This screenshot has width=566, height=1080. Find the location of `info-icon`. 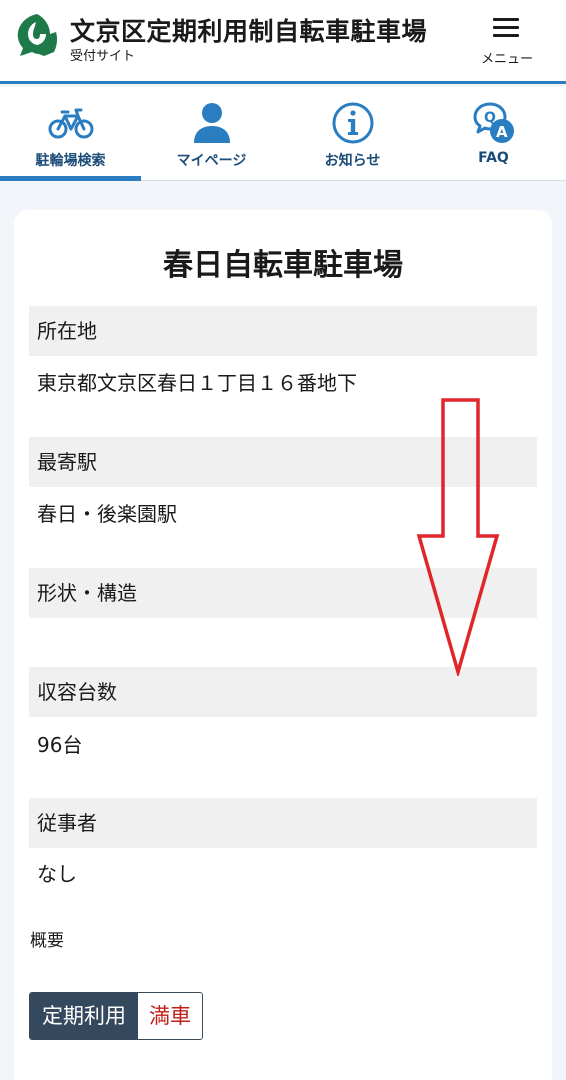

info-icon is located at coordinates (352, 123).